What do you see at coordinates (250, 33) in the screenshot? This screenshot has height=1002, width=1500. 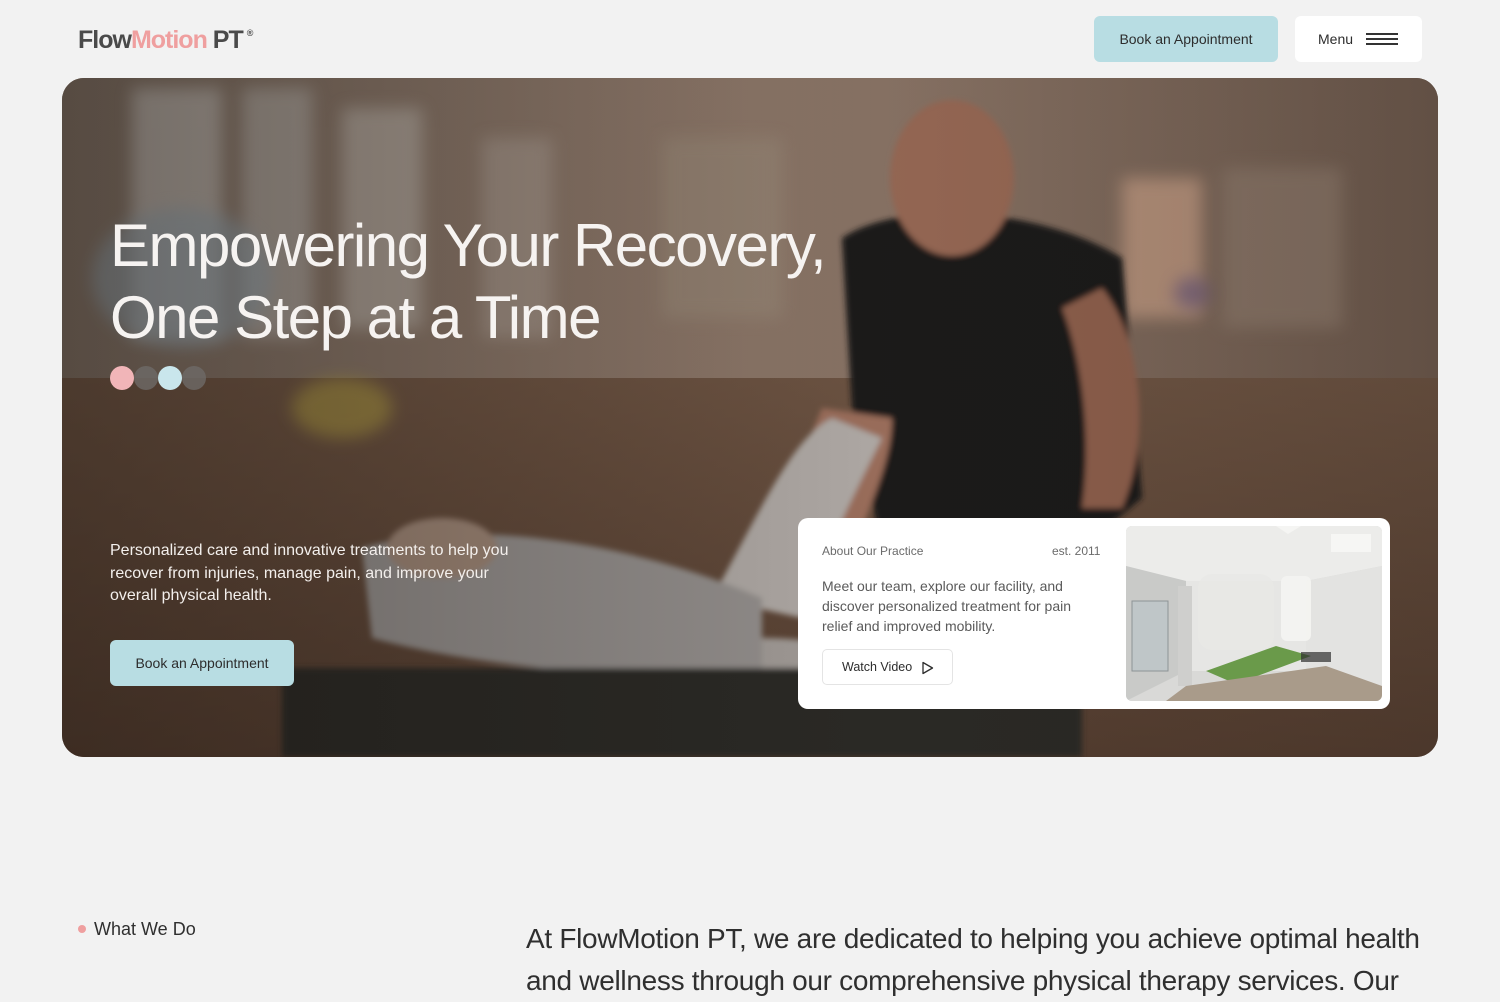 I see `registered-mark: ®` at bounding box center [250, 33].